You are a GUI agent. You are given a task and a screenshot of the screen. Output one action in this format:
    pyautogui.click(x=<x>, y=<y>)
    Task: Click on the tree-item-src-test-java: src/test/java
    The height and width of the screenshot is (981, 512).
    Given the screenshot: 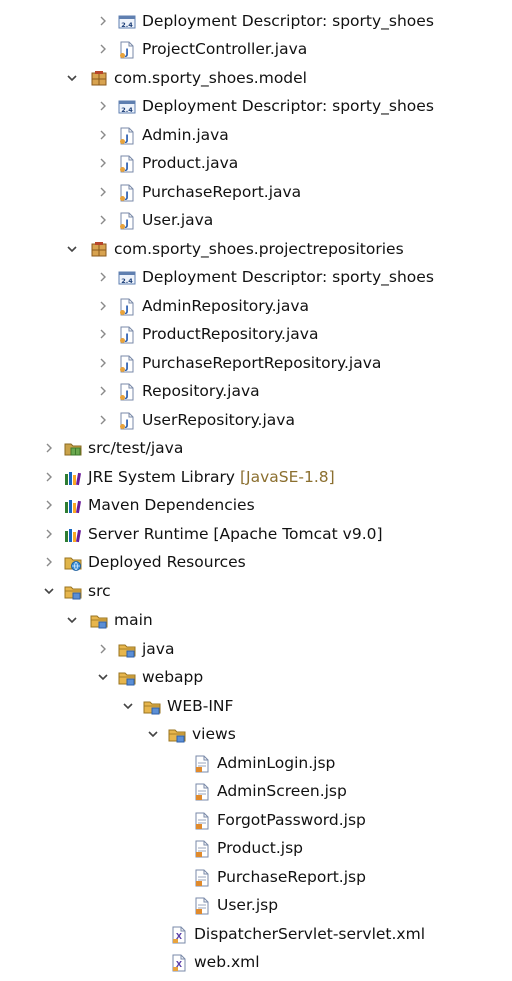 What is the action you would take?
    pyautogui.click(x=256, y=448)
    